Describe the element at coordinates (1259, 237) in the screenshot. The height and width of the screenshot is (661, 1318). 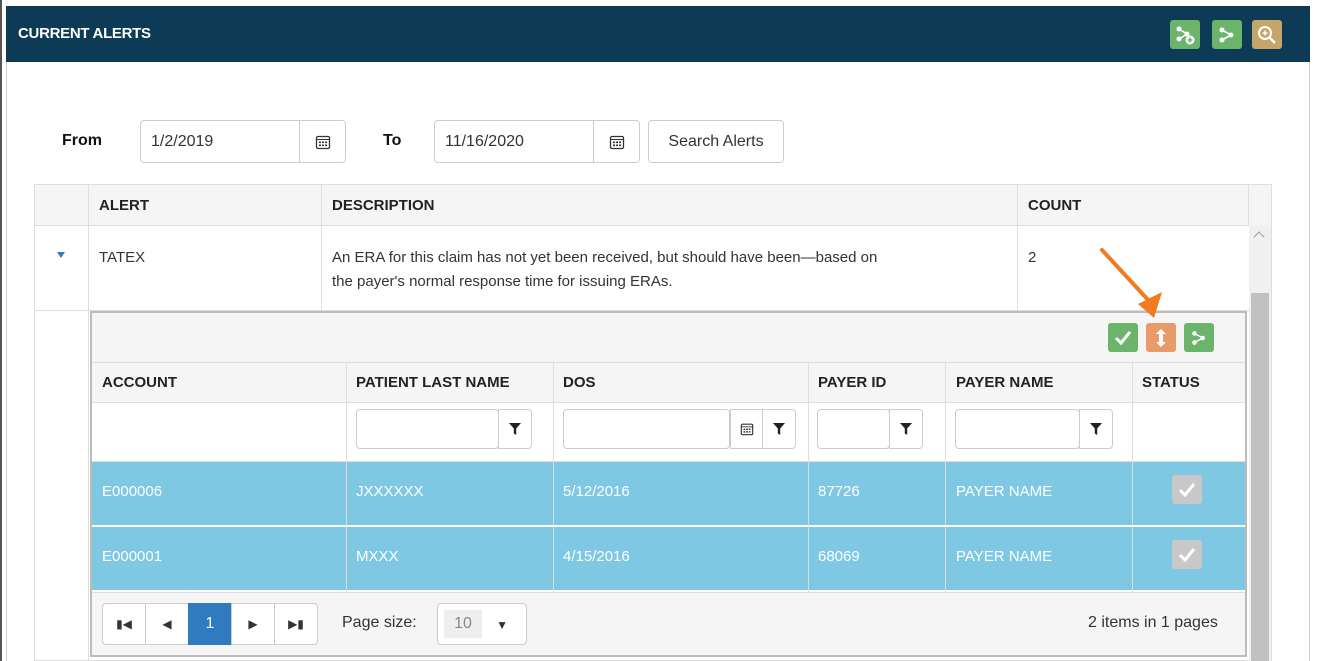
I see `scroll-up-icon` at that location.